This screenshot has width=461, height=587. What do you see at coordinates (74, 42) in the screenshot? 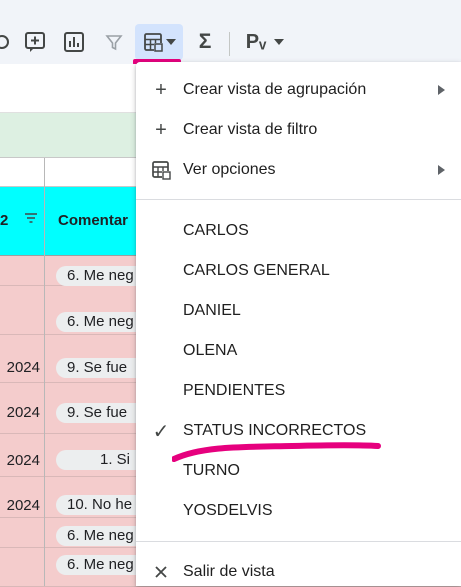
I see `insert-chart-icon` at bounding box center [74, 42].